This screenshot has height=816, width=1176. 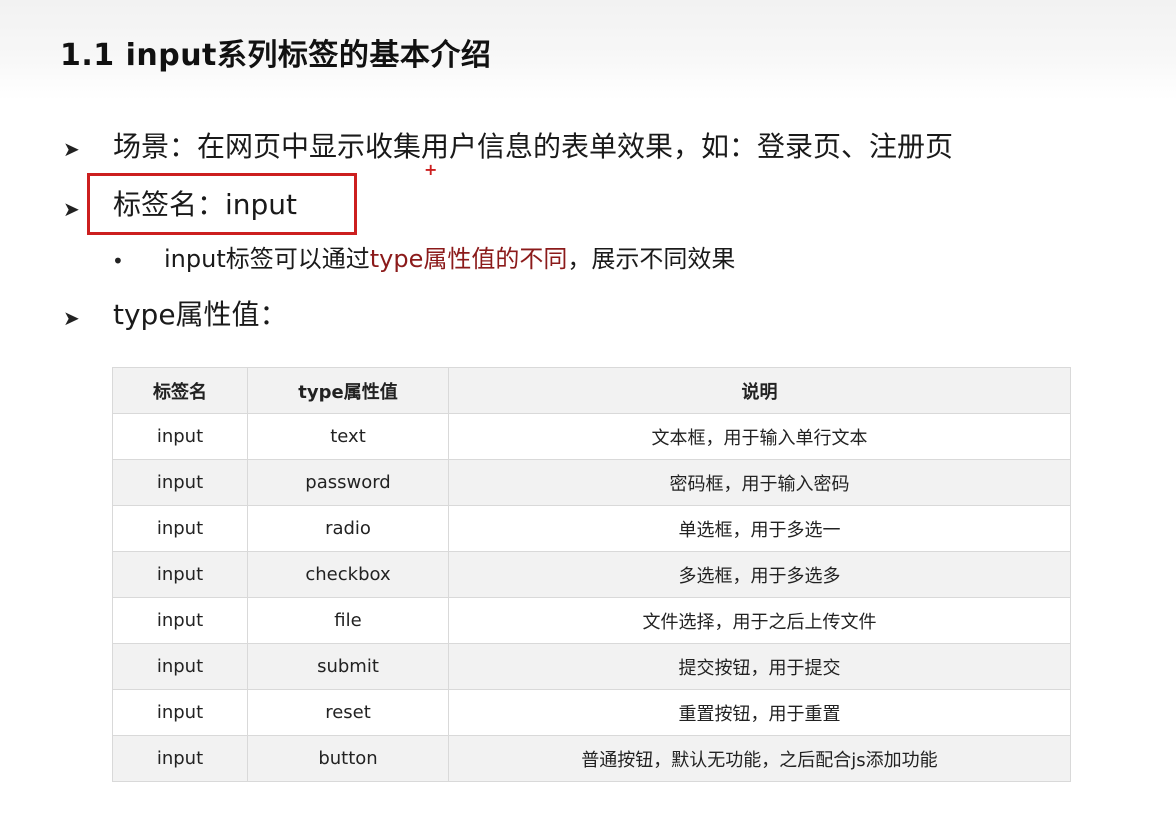 I want to click on bullet-type-values: type属性值：, so click(x=200, y=314).